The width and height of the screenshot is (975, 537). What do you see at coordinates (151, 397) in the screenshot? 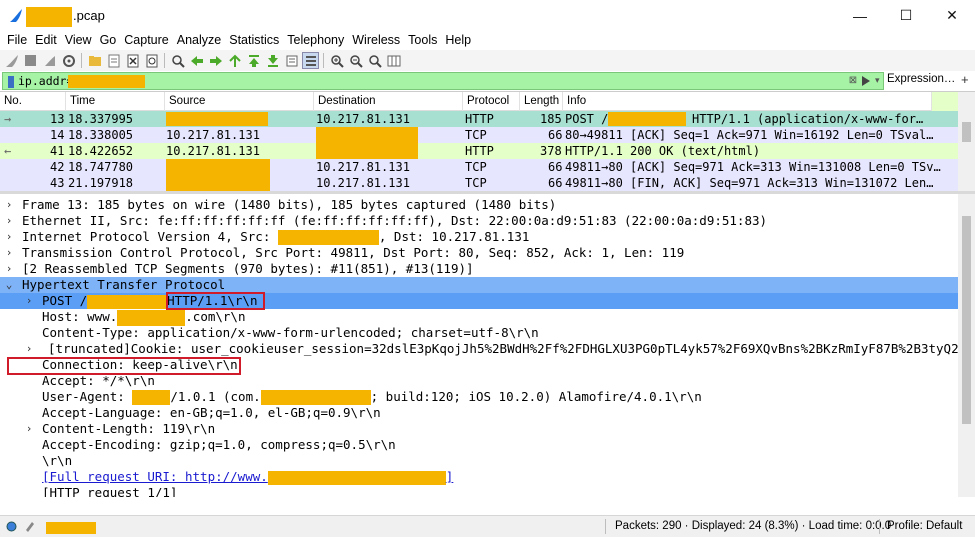
I see `redacted-app-name` at bounding box center [151, 397].